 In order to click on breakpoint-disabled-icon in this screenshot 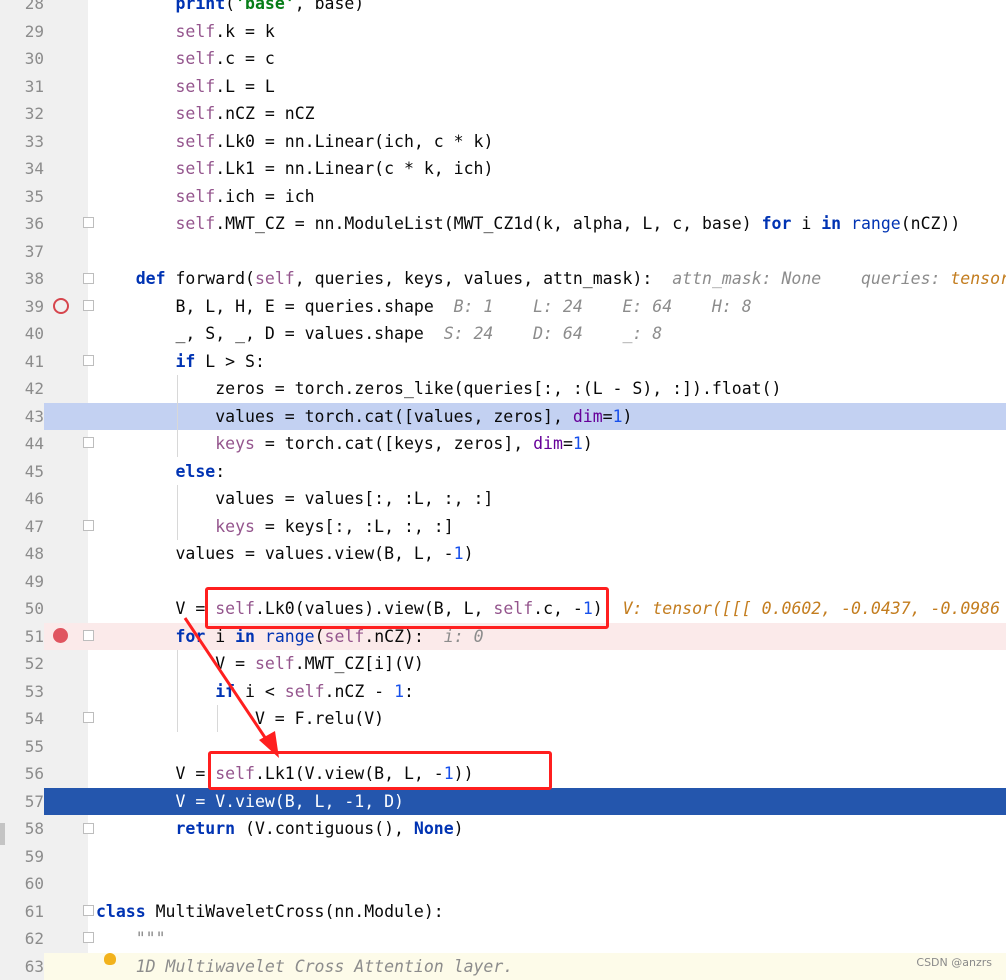, I will do `click(61, 306)`.